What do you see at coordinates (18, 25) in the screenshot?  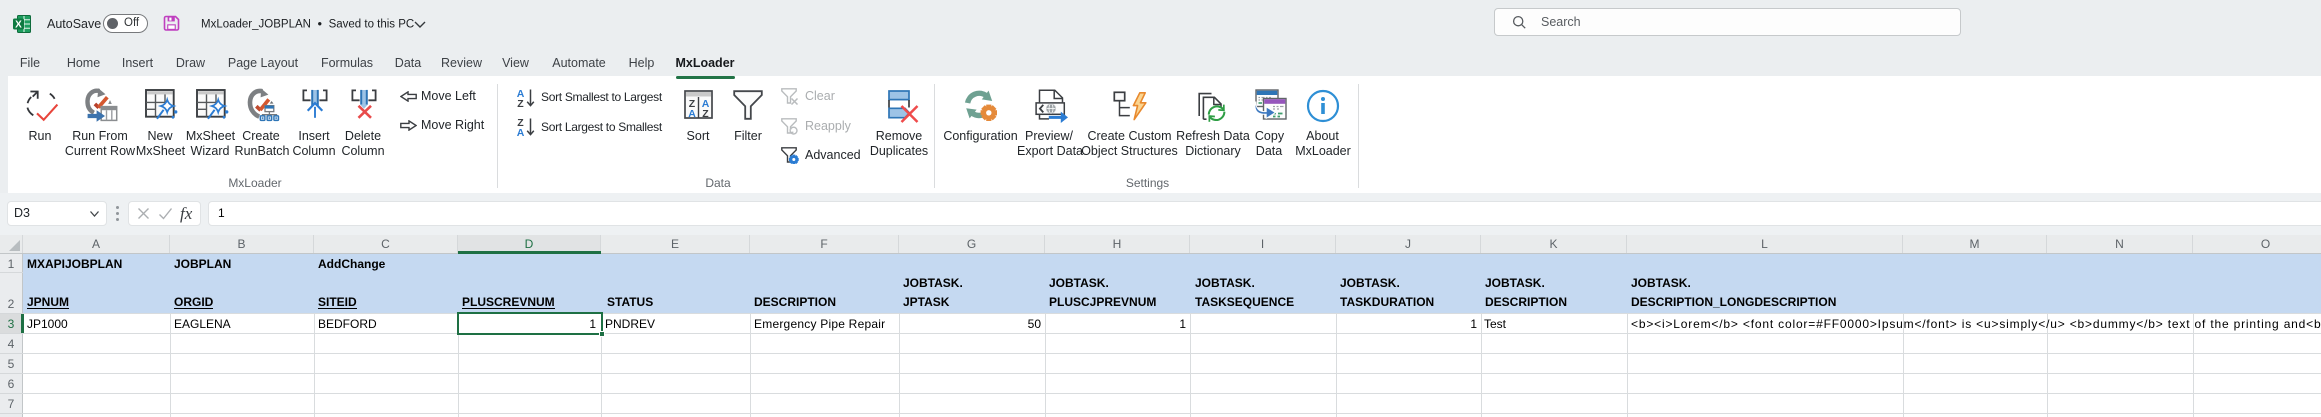 I see `svg-text: X` at bounding box center [18, 25].